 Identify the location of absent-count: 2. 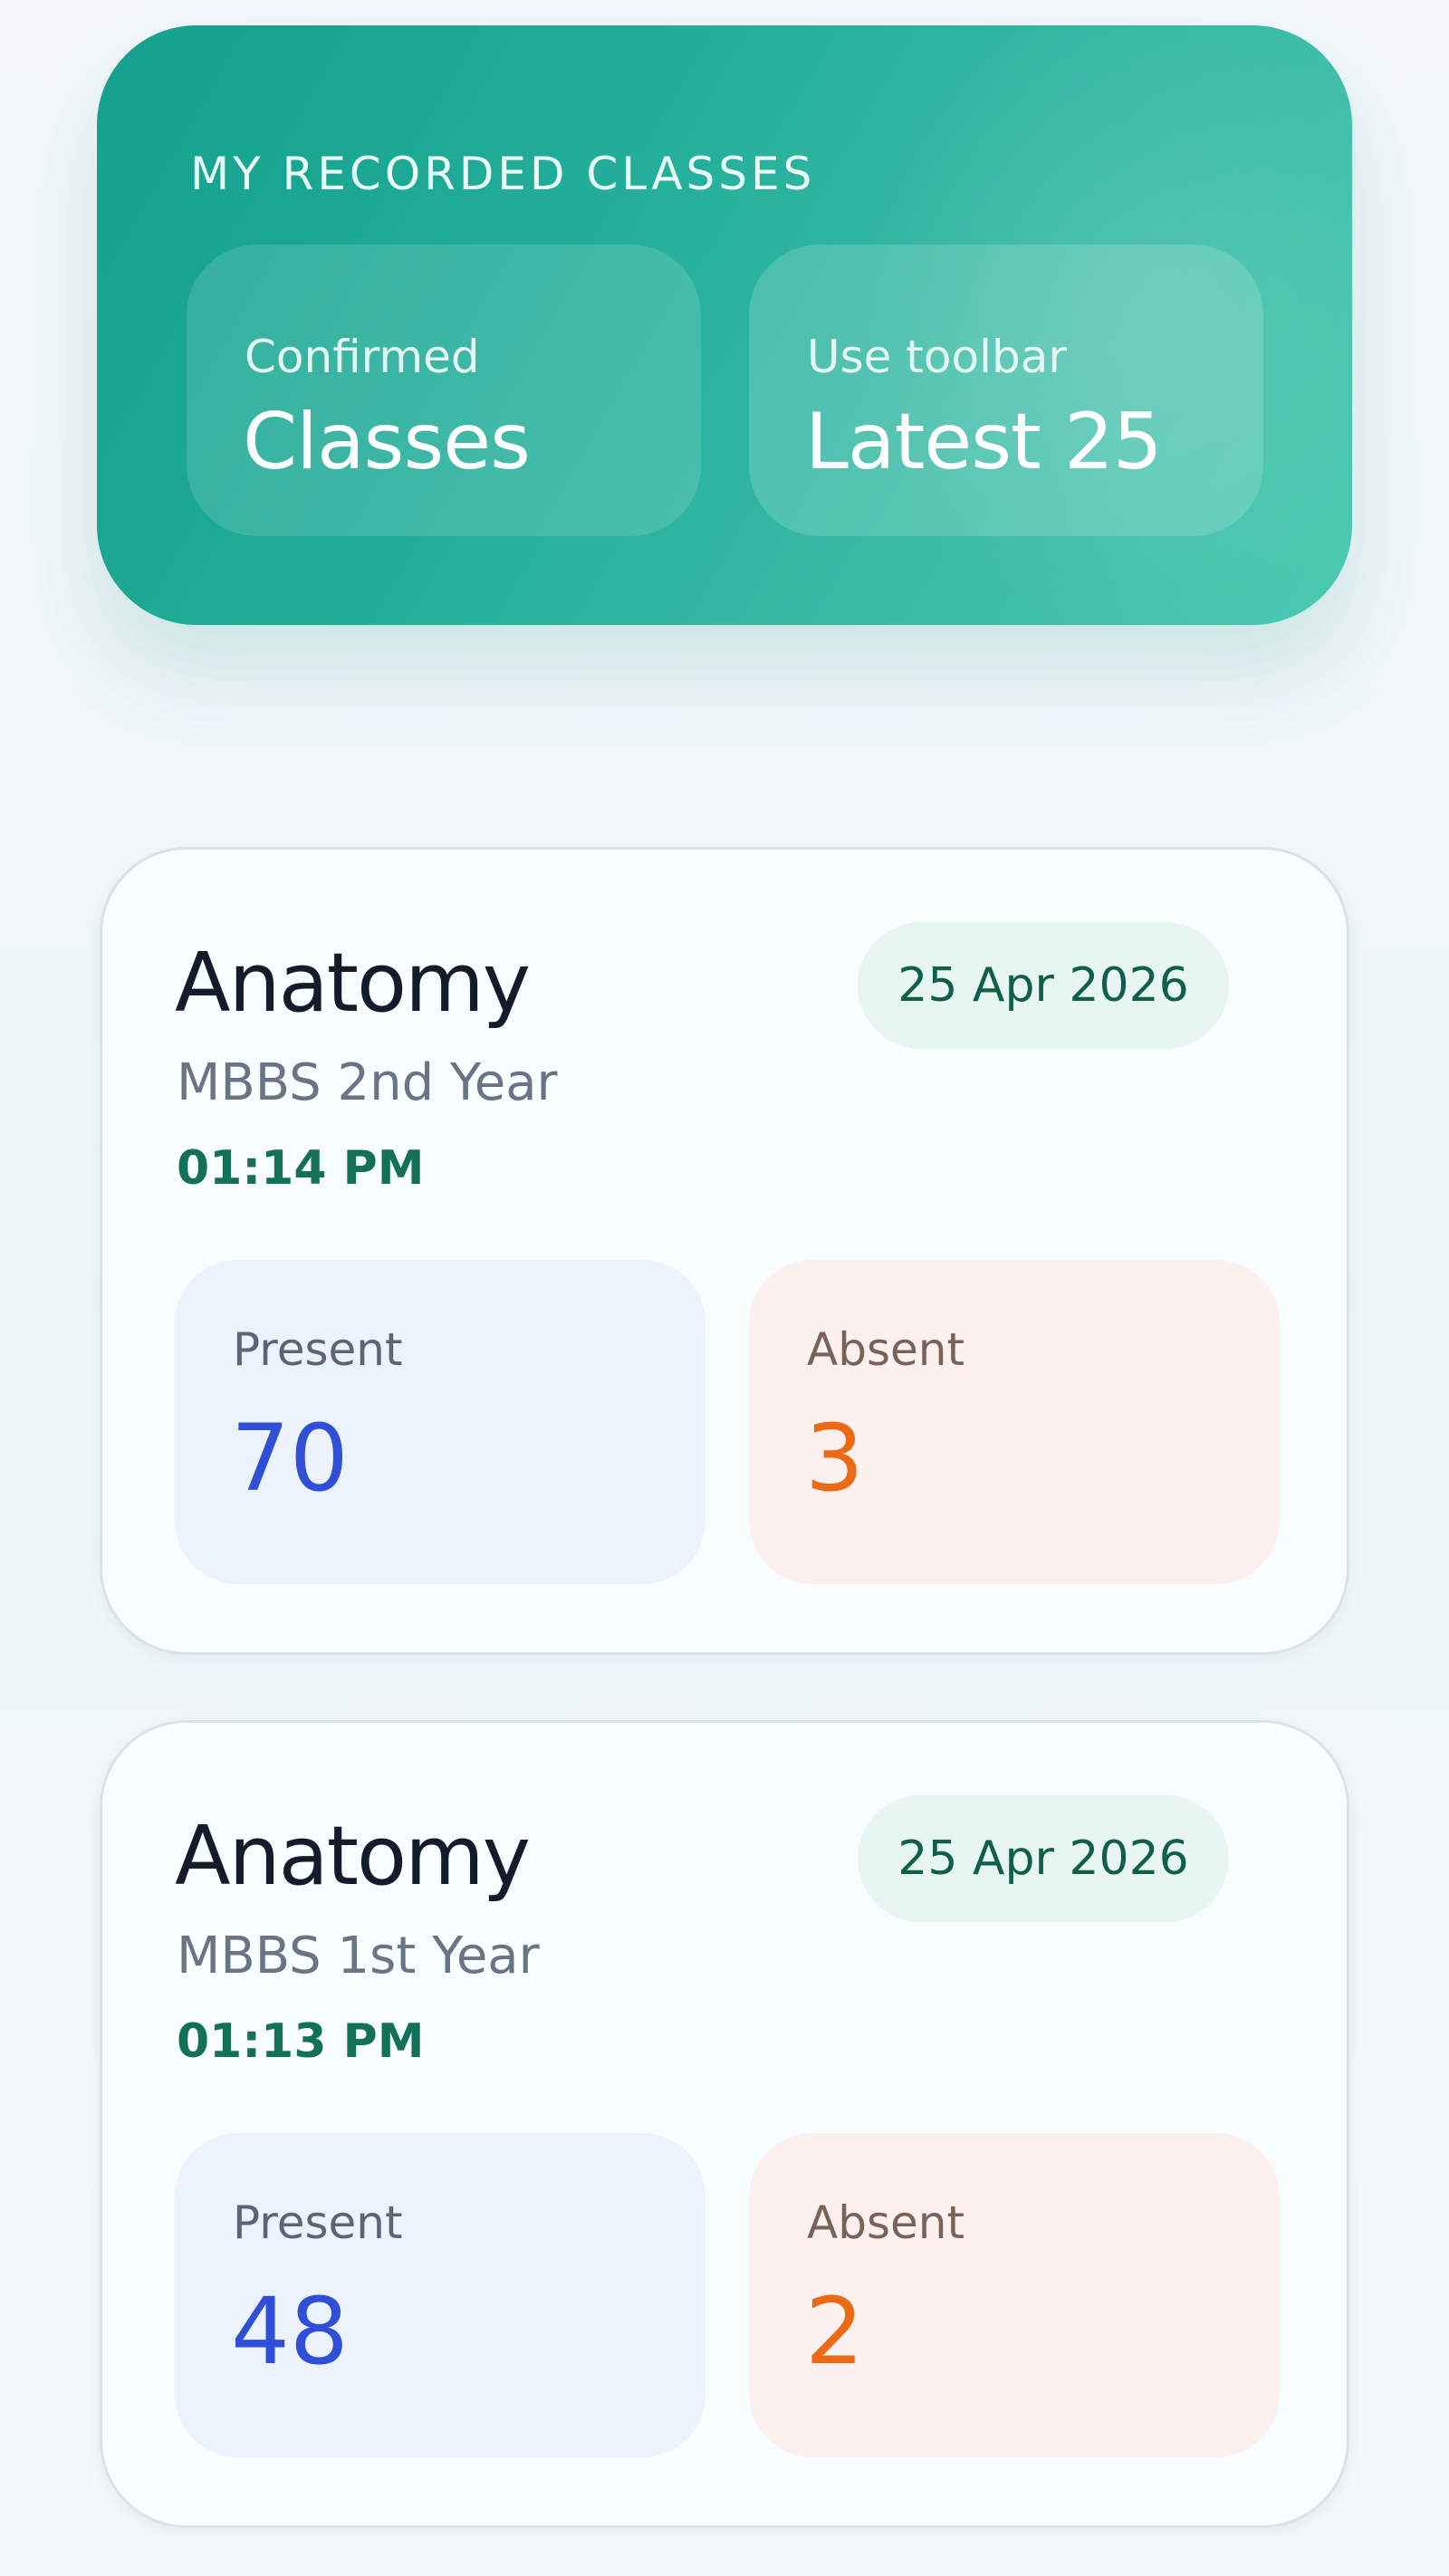
(834, 2332).